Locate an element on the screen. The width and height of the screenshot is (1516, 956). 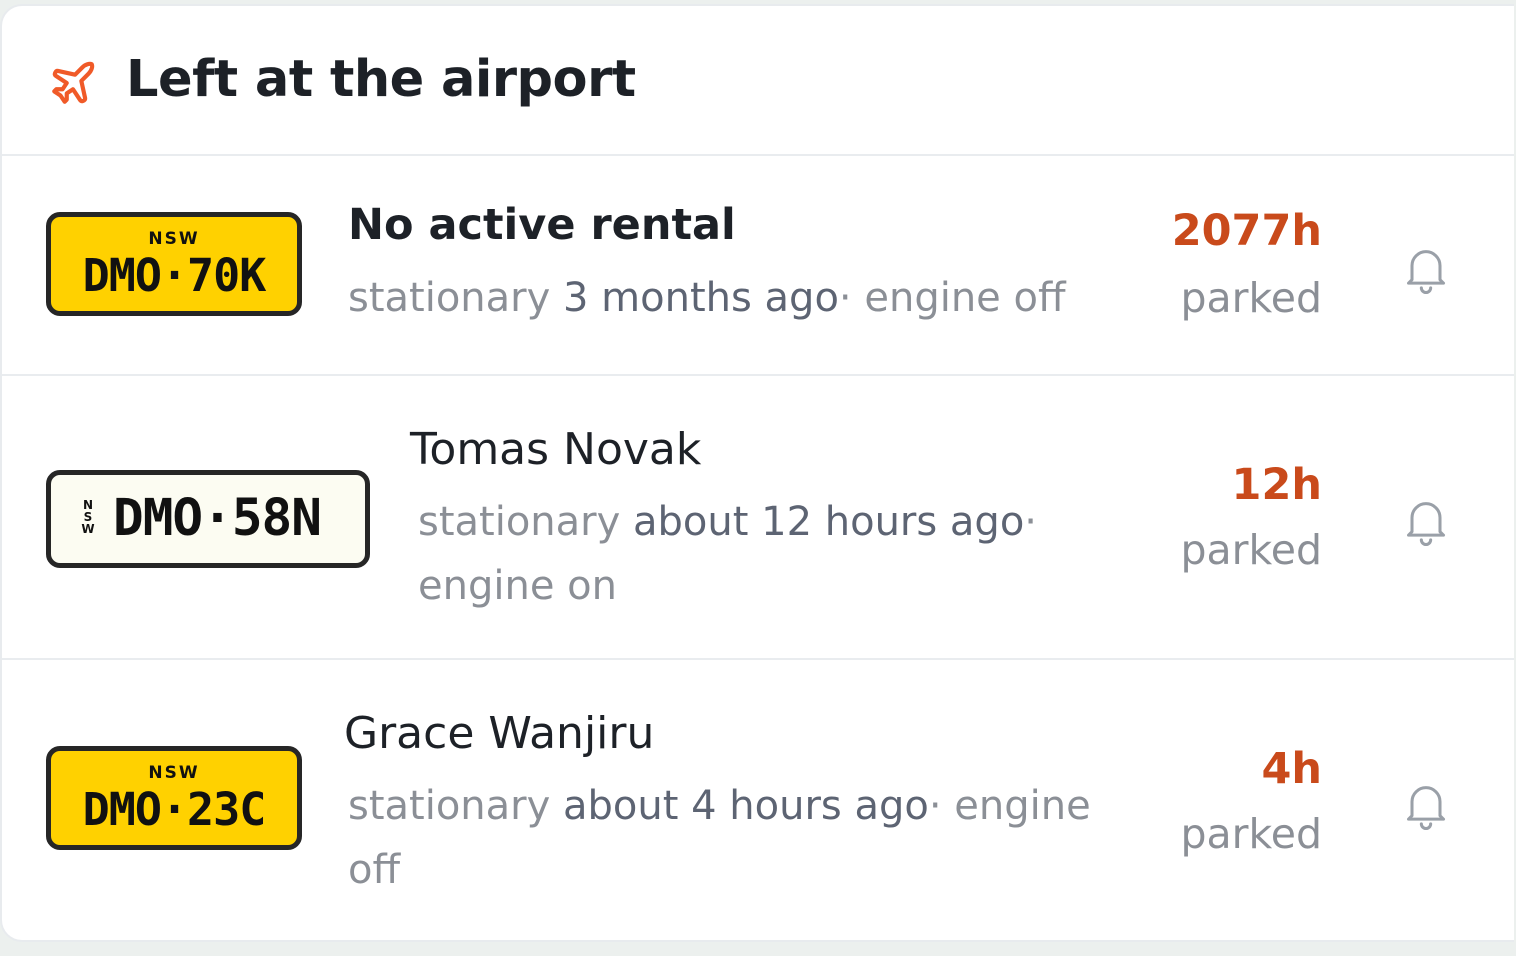
license-plate: NSW DMO·70K is located at coordinates (174, 264).